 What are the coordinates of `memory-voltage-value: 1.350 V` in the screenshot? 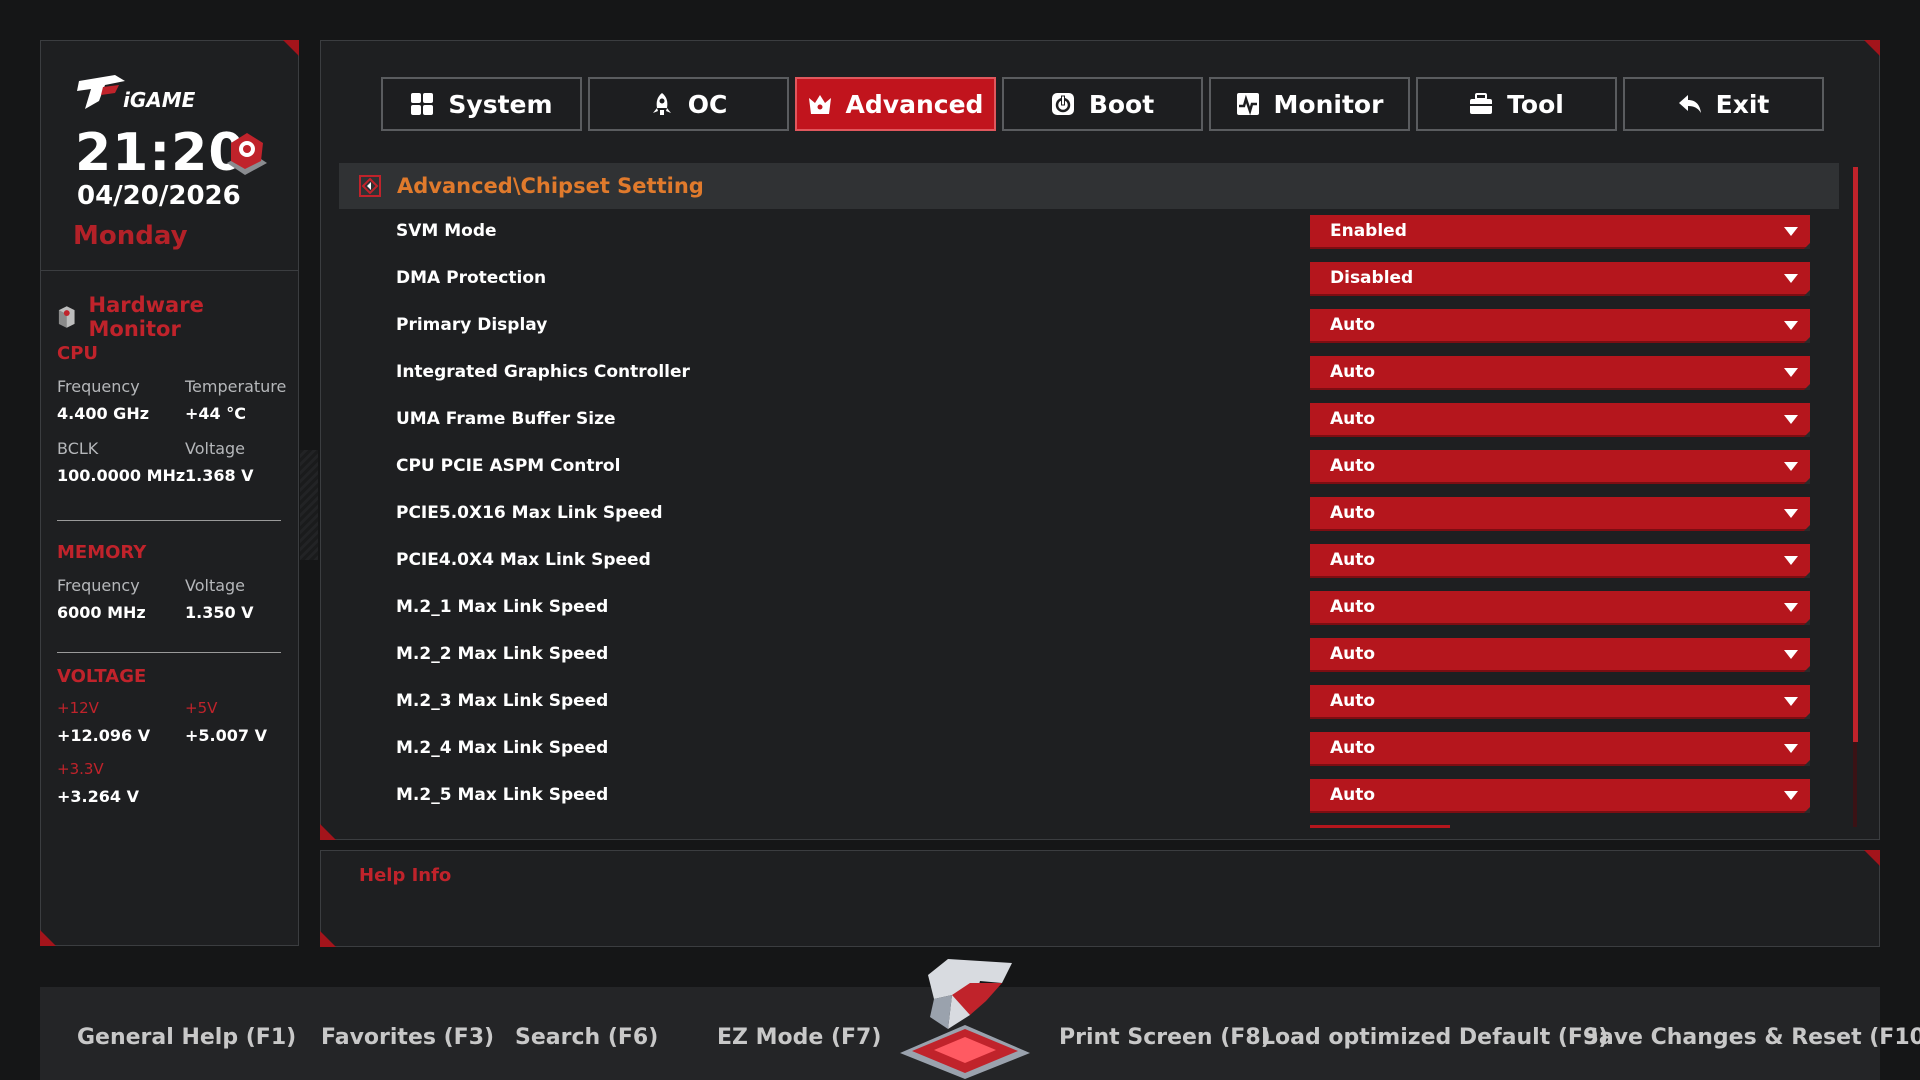 It's located at (219, 612).